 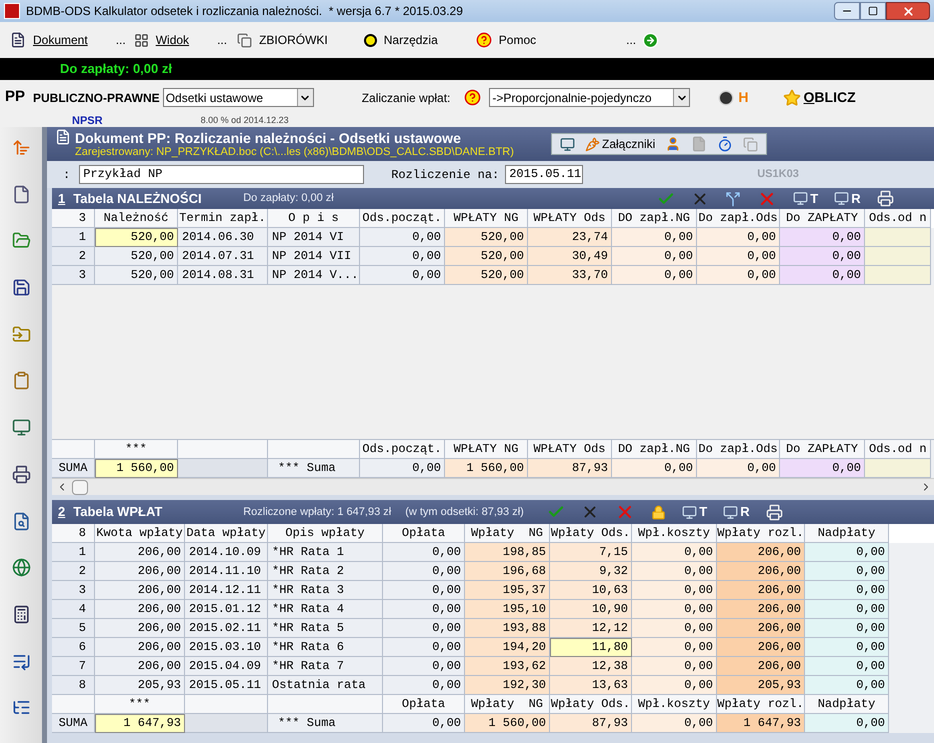 I want to click on table-cell: 2015.05.11, so click(x=226, y=685).